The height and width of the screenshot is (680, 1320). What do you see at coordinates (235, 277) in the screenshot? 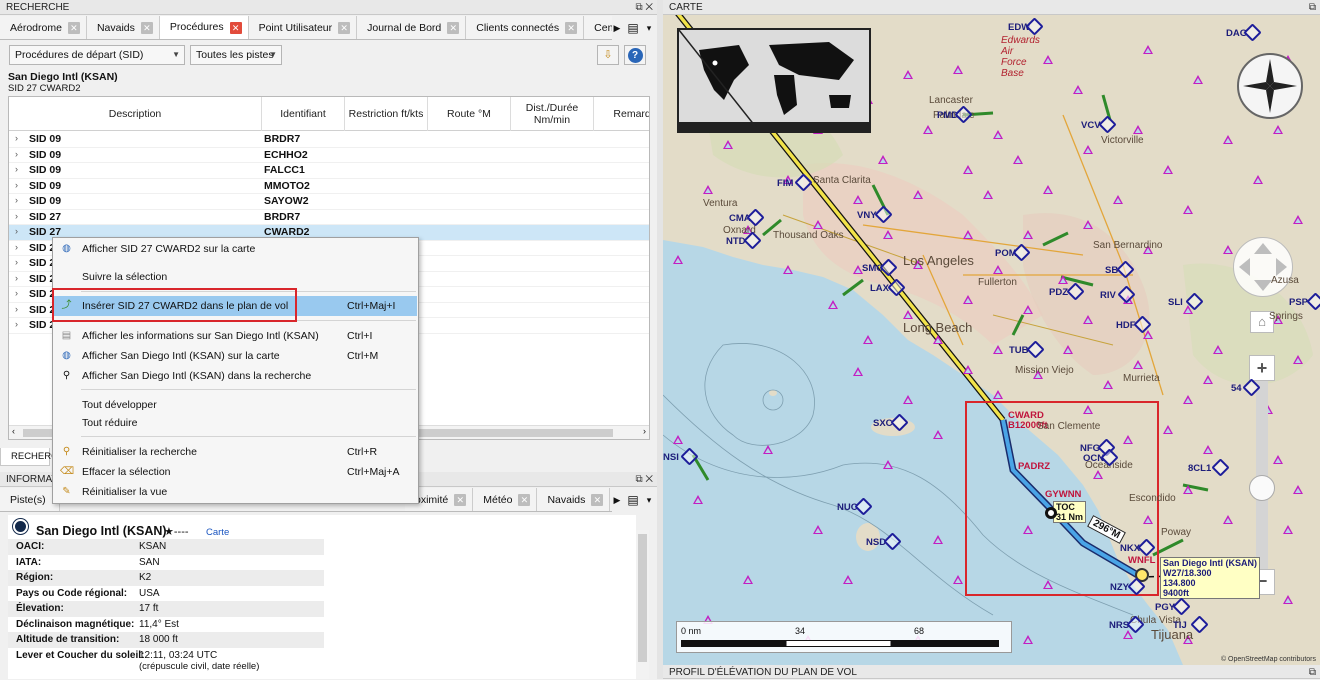
I see `menu-follow-selection: Suivre la sélection` at bounding box center [235, 277].